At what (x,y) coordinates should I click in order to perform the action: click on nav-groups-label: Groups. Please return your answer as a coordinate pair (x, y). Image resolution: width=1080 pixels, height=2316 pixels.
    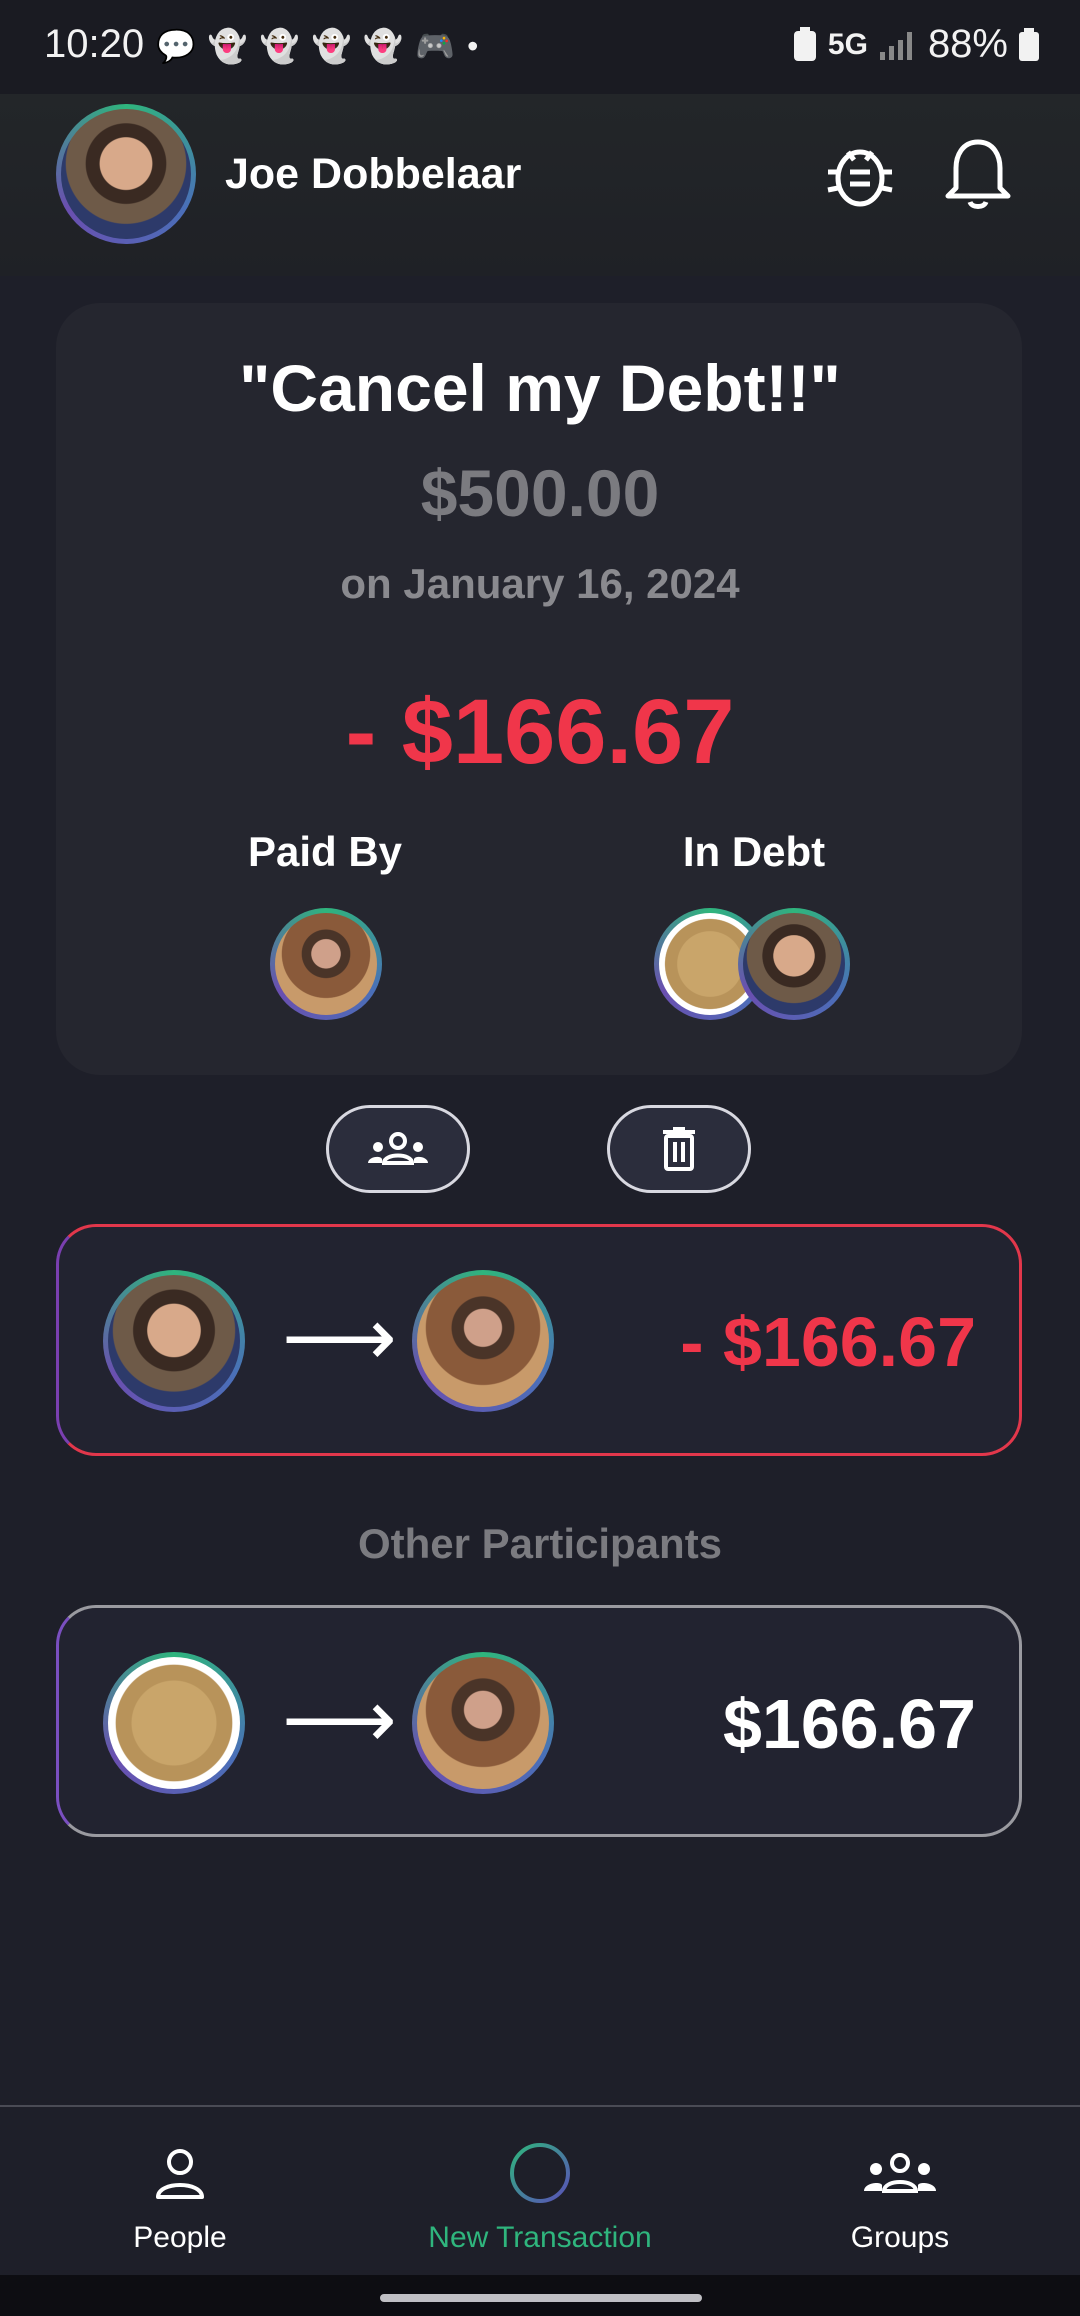
    Looking at the image, I should click on (900, 2237).